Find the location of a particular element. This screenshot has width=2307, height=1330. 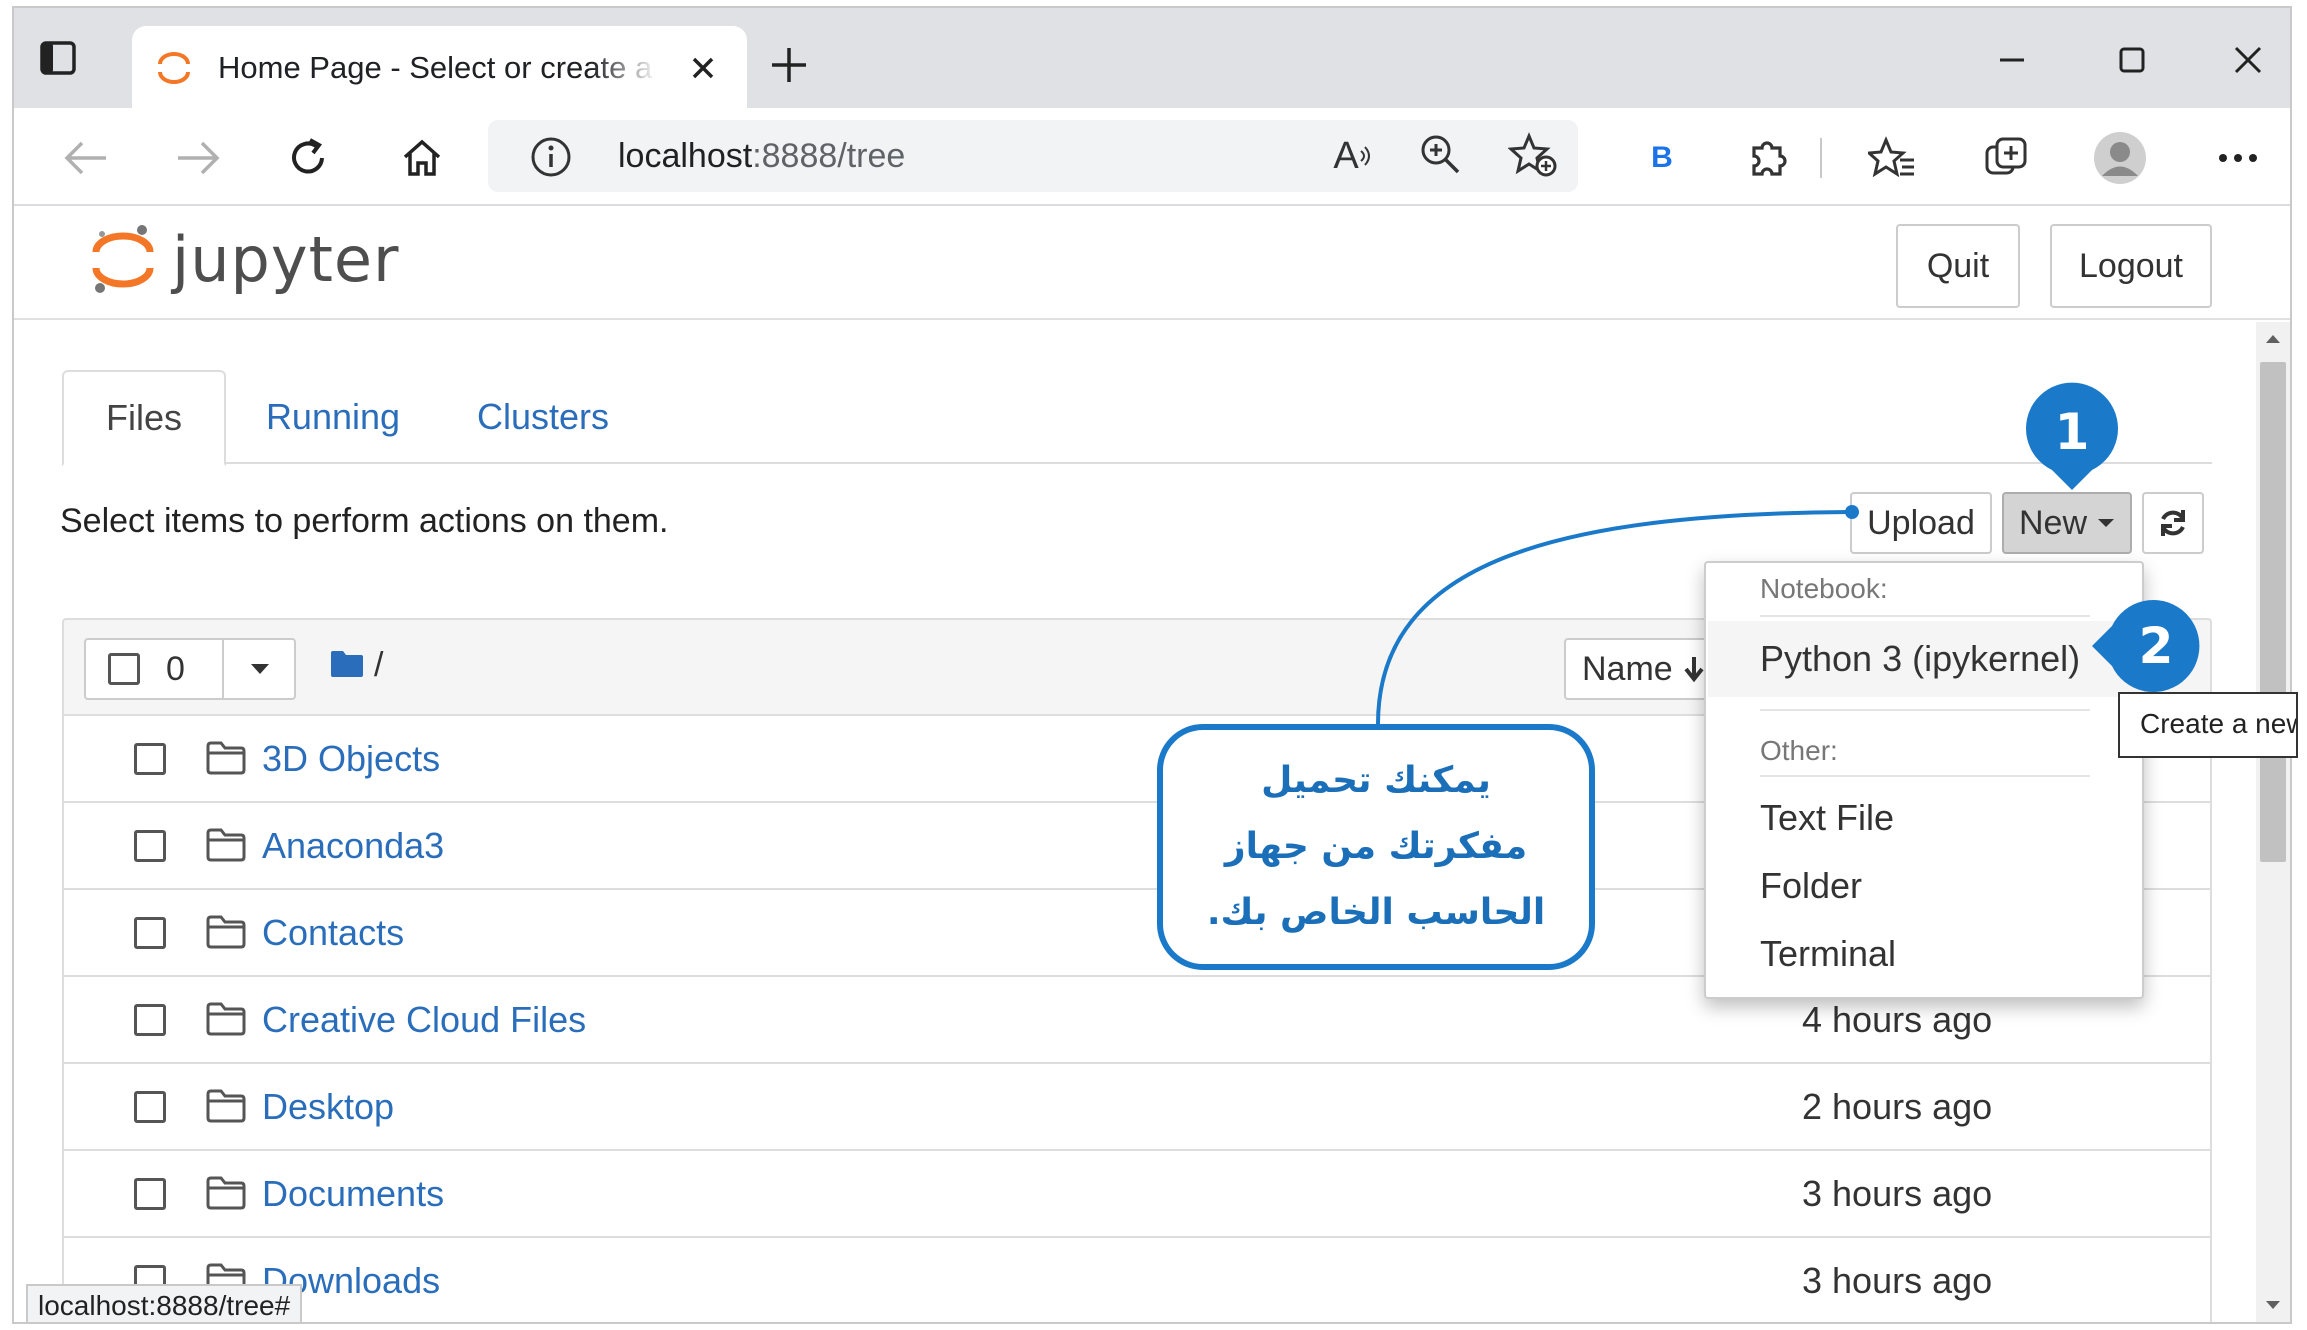

favorites-list-icon is located at coordinates (1891, 157).